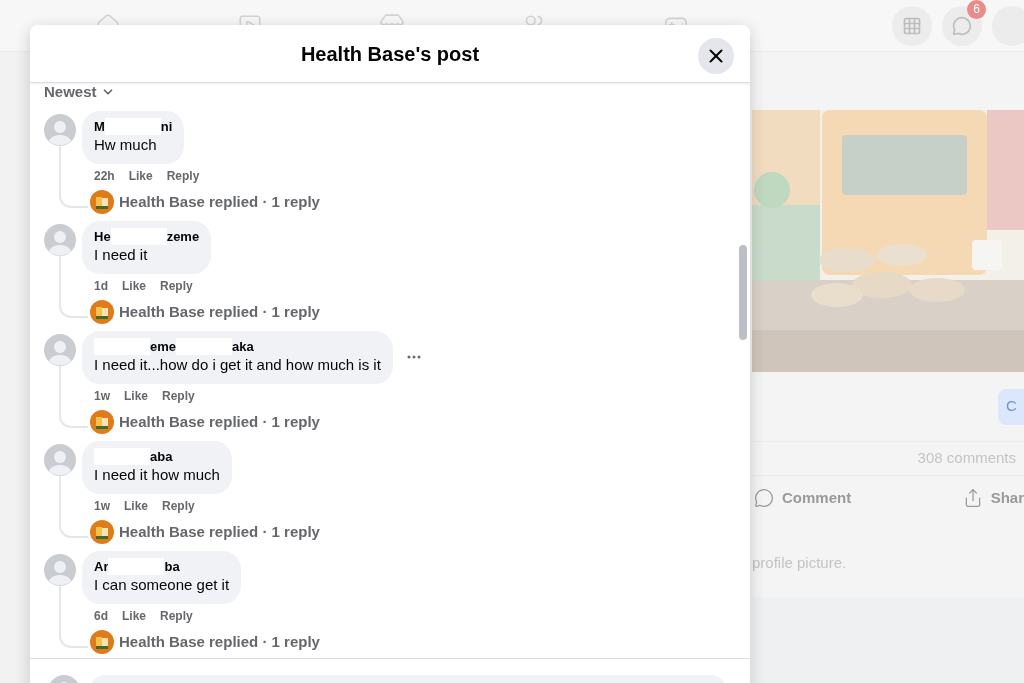 Image resolution: width=1024 pixels, height=683 pixels. Describe the element at coordinates (79, 92) in the screenshot. I see `sort-dropdown: Newest` at that location.